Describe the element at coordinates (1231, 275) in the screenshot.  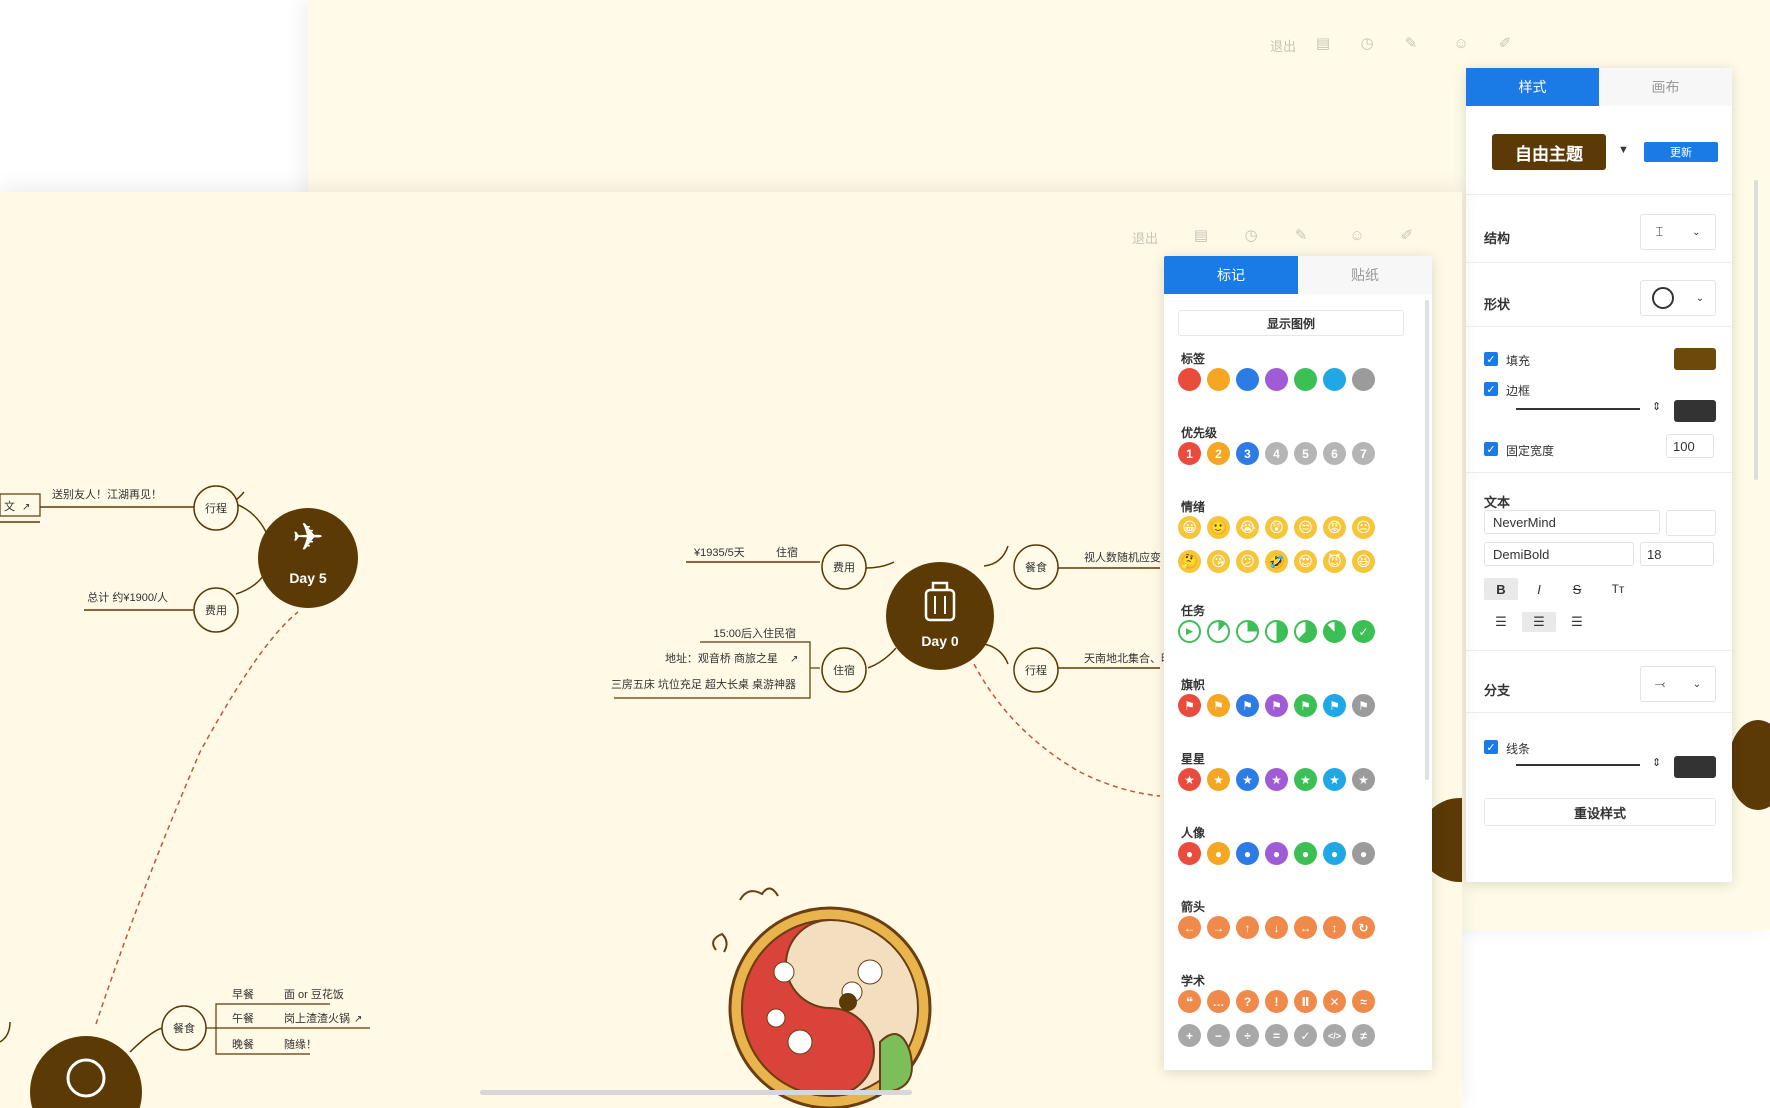
I see `tab-markers: 标记` at that location.